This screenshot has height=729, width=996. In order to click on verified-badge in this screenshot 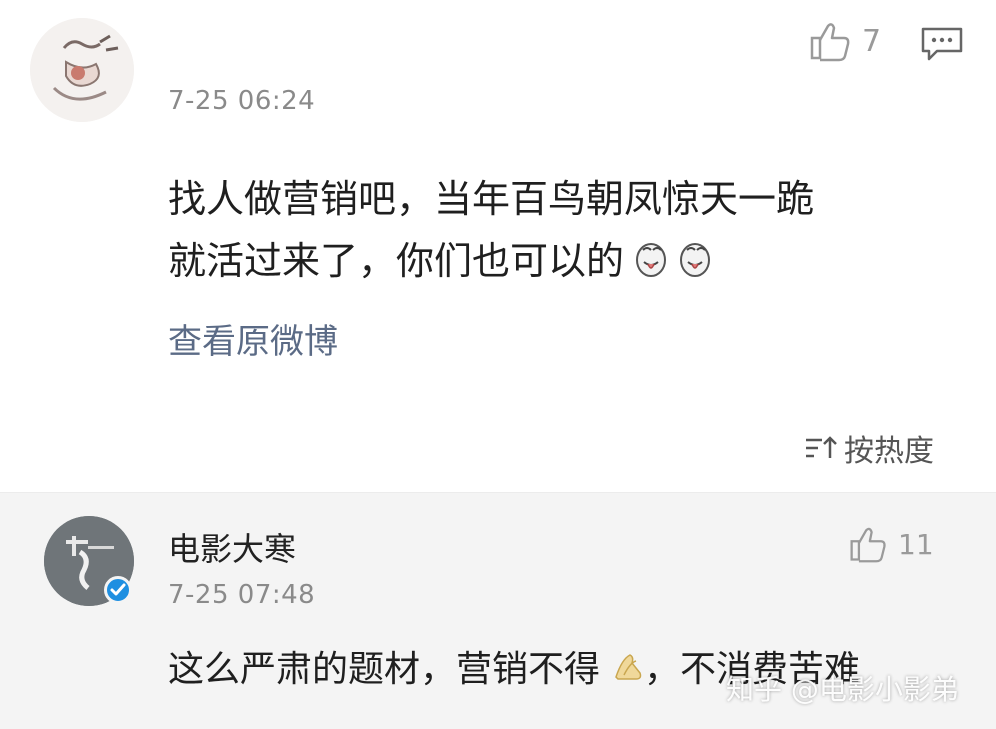, I will do `click(118, 590)`.